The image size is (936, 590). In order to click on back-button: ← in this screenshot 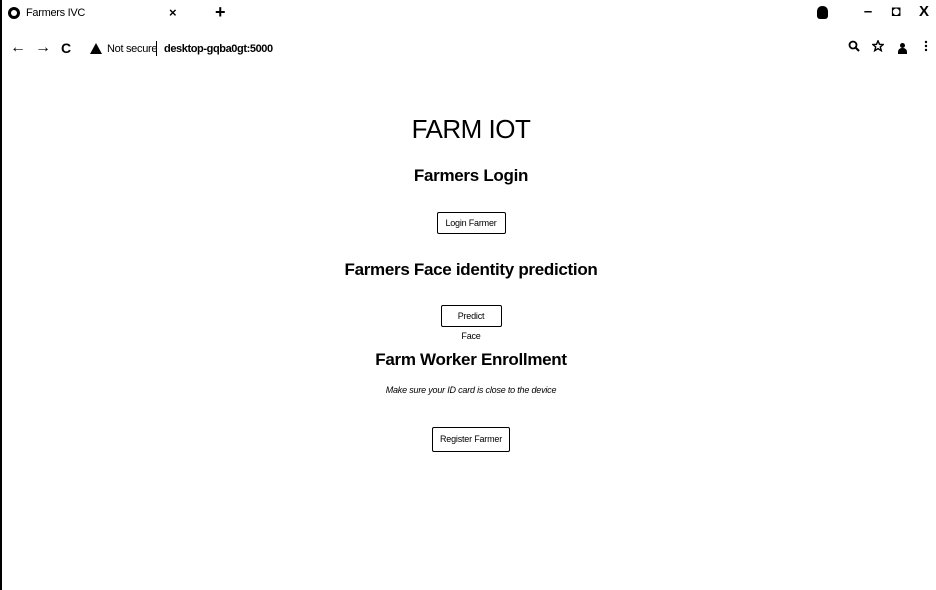, I will do `click(18, 48)`.